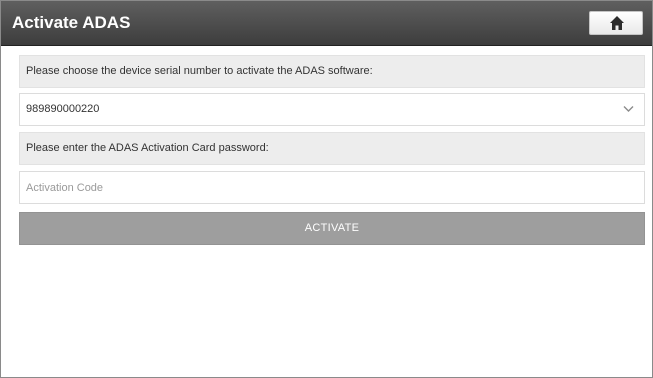  I want to click on home-icon, so click(617, 23).